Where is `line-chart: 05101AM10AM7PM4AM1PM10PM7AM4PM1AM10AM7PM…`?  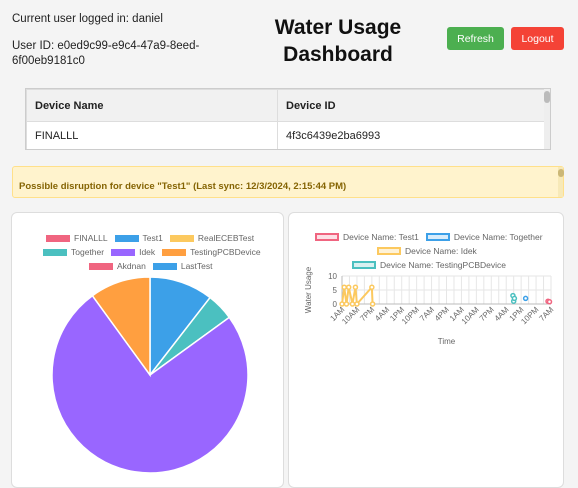 line-chart: 05101AM10AM7PM4AM1PM10PM7AM4PM1AM10AM7PM… is located at coordinates (430, 306).